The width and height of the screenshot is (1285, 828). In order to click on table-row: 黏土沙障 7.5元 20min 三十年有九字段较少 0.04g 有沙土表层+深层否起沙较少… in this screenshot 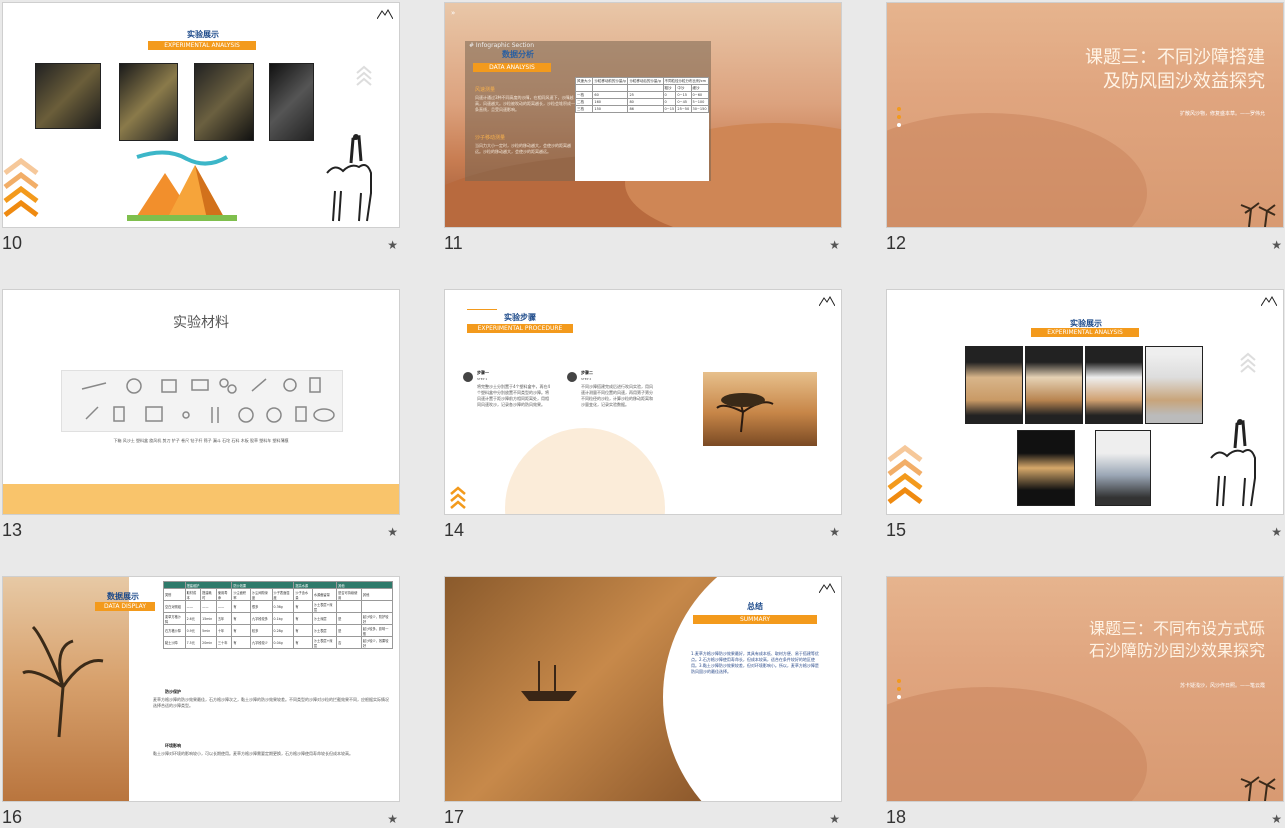, I will do `click(278, 642)`.